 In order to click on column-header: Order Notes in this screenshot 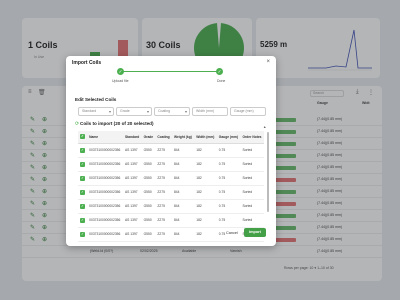, I will do `click(252, 137)`.